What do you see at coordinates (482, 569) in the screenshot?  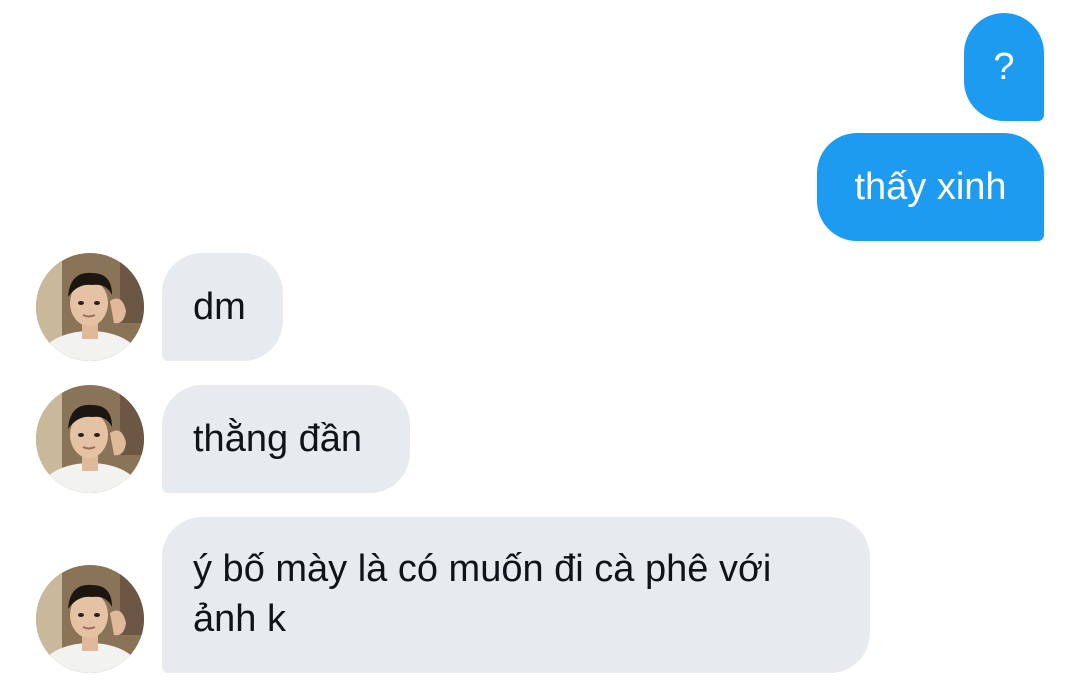 I see `message-text-line: ý bố mày là có muốn đi cà phê với` at bounding box center [482, 569].